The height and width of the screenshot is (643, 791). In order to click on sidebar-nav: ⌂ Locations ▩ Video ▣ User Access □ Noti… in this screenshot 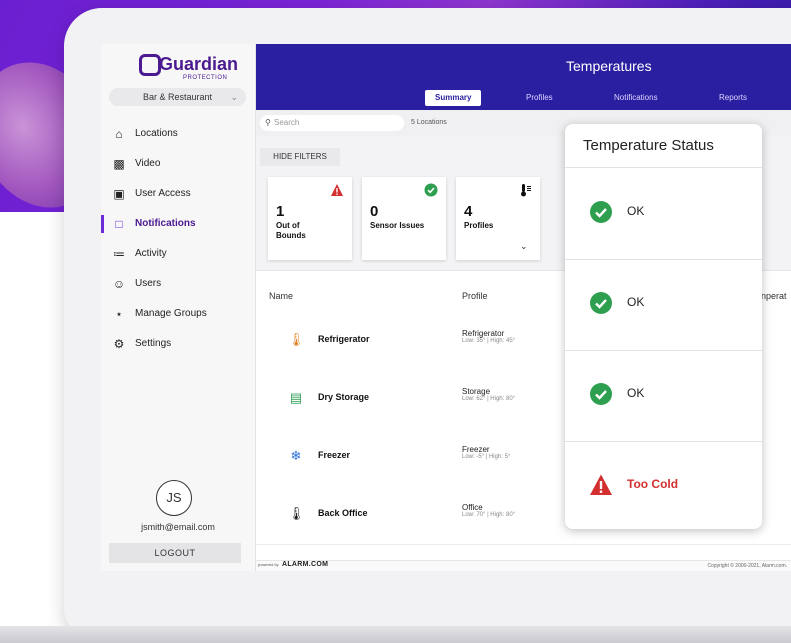, I will do `click(178, 239)`.